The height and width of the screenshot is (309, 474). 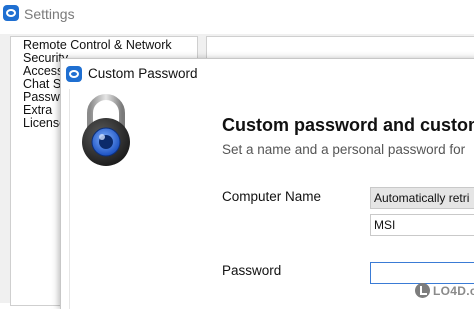 What do you see at coordinates (106, 130) in the screenshot?
I see `padlock-icon` at bounding box center [106, 130].